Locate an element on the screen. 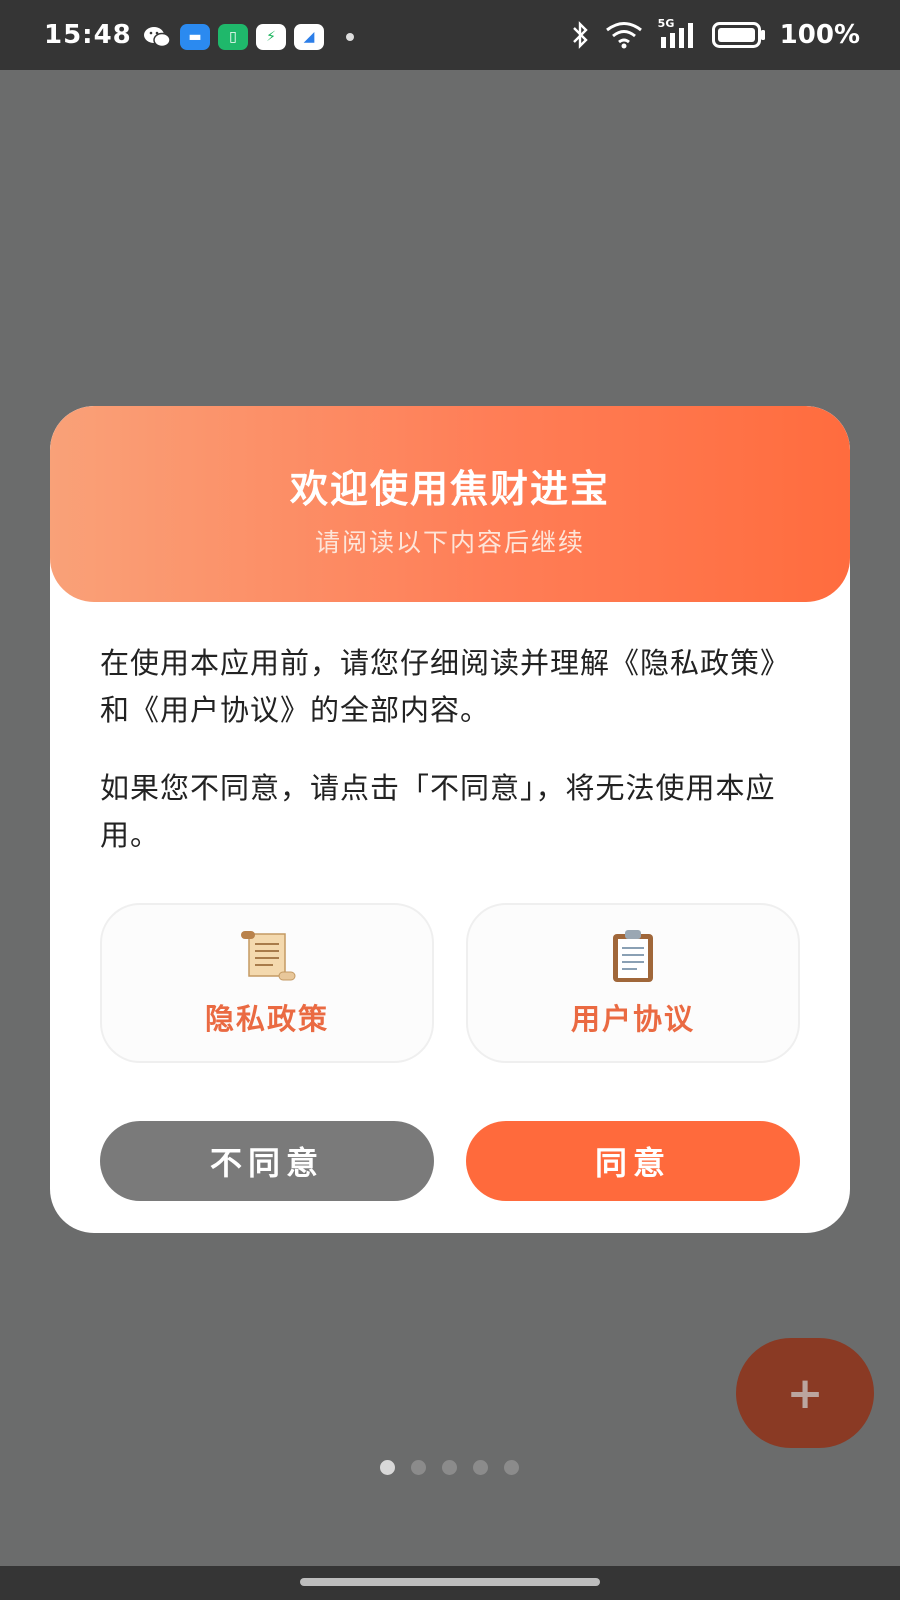  scroll-icon is located at coordinates (268, 956).